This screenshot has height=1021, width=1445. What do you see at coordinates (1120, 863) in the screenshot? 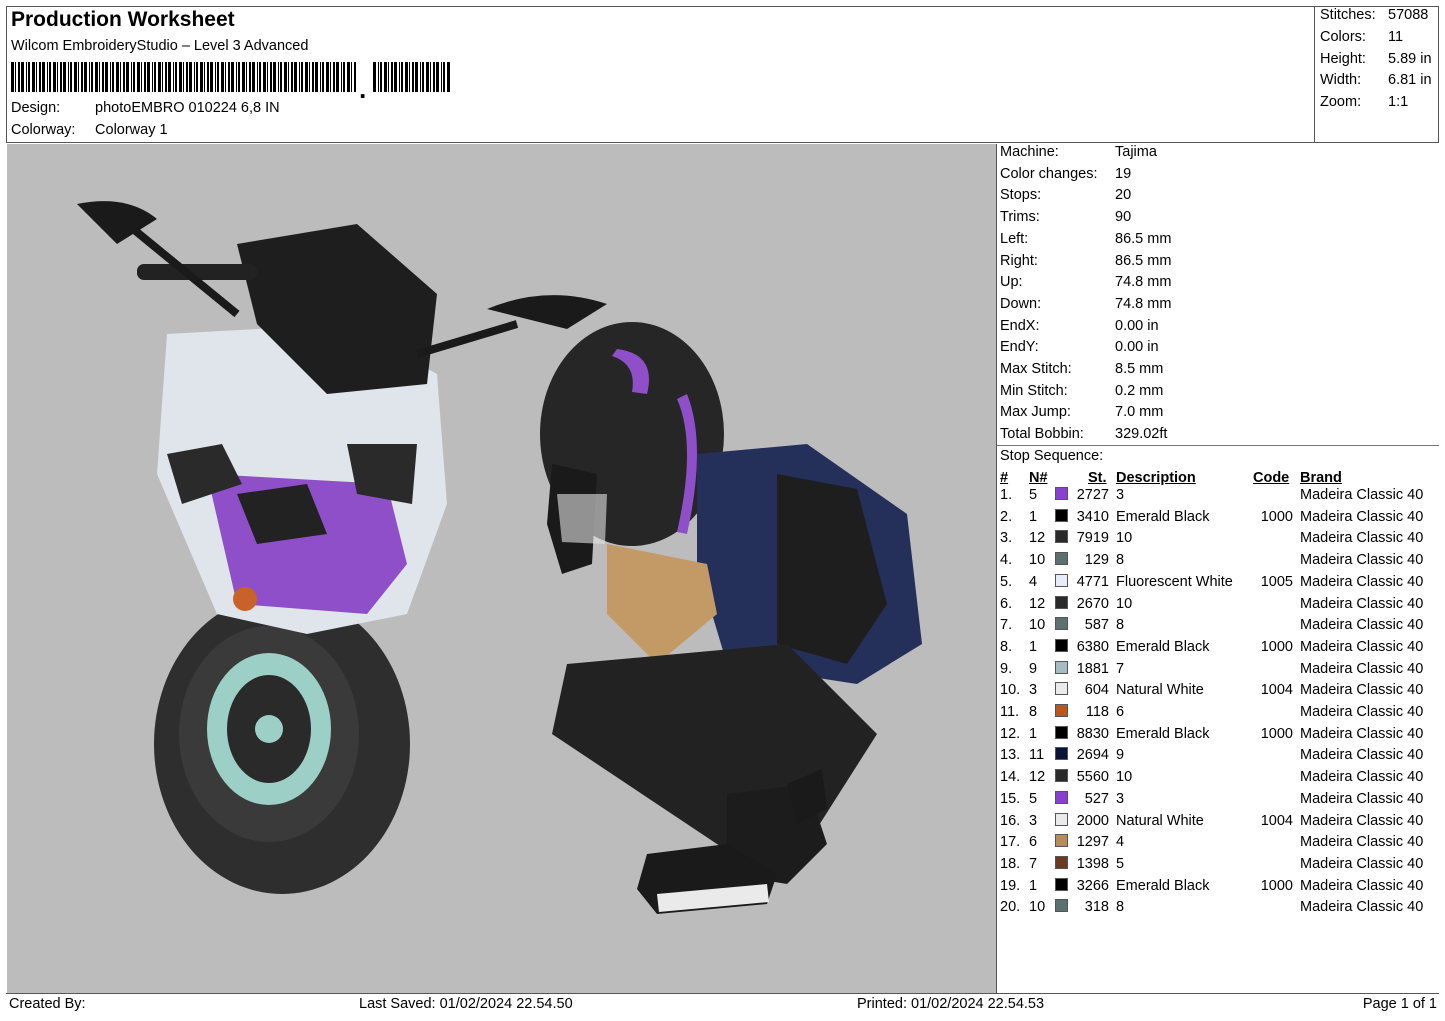
I see `row-description: 5` at bounding box center [1120, 863].